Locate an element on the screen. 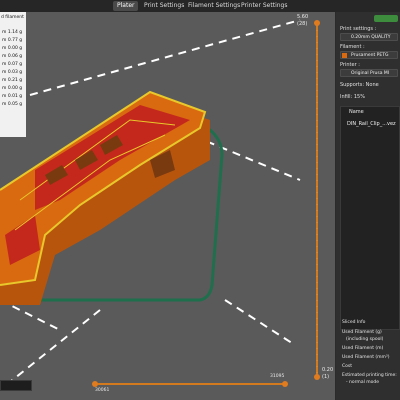  layer-bottom-height: 0.20 is located at coordinates (328, 370).